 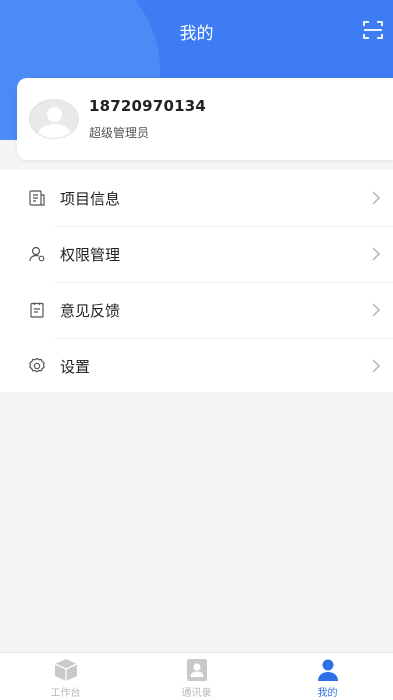 I want to click on cube-icon, so click(x=66, y=670).